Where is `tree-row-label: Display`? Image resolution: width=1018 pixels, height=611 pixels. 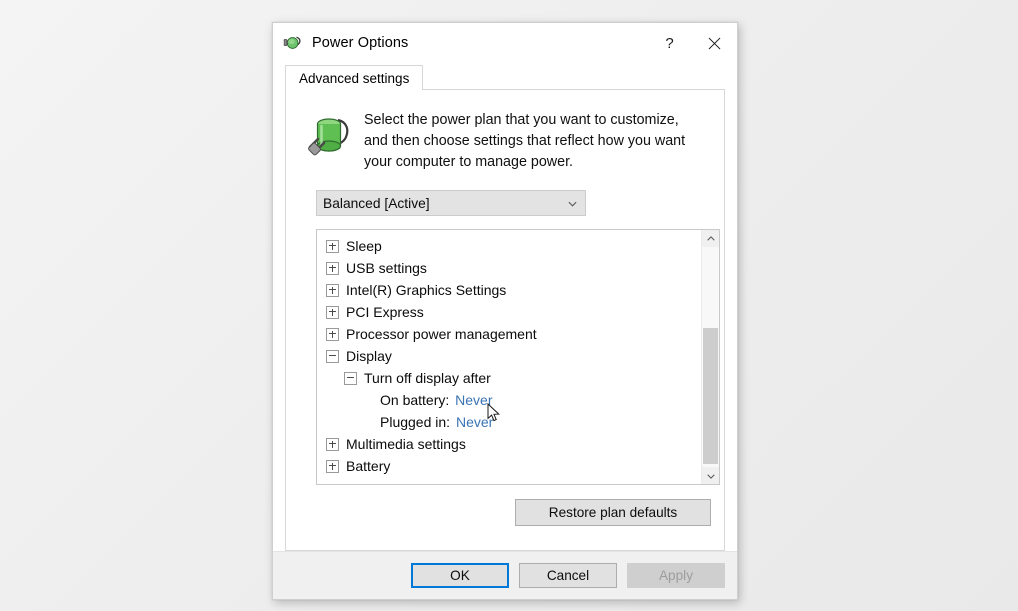
tree-row-label: Display is located at coordinates (369, 356).